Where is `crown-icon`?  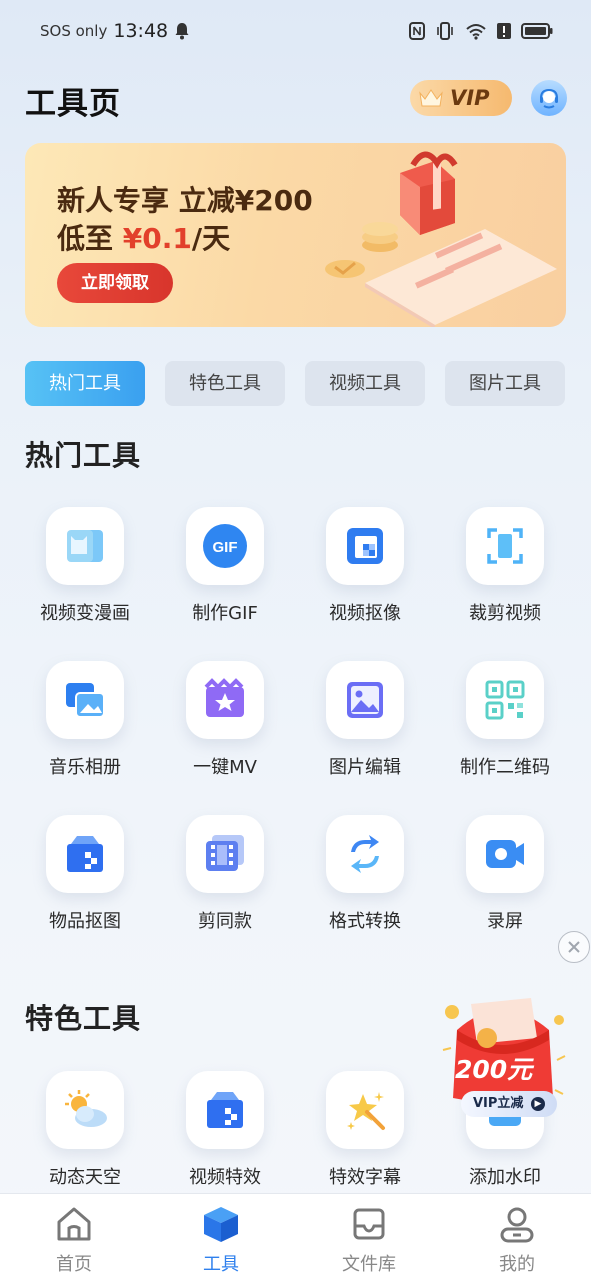
crown-icon is located at coordinates (431, 98).